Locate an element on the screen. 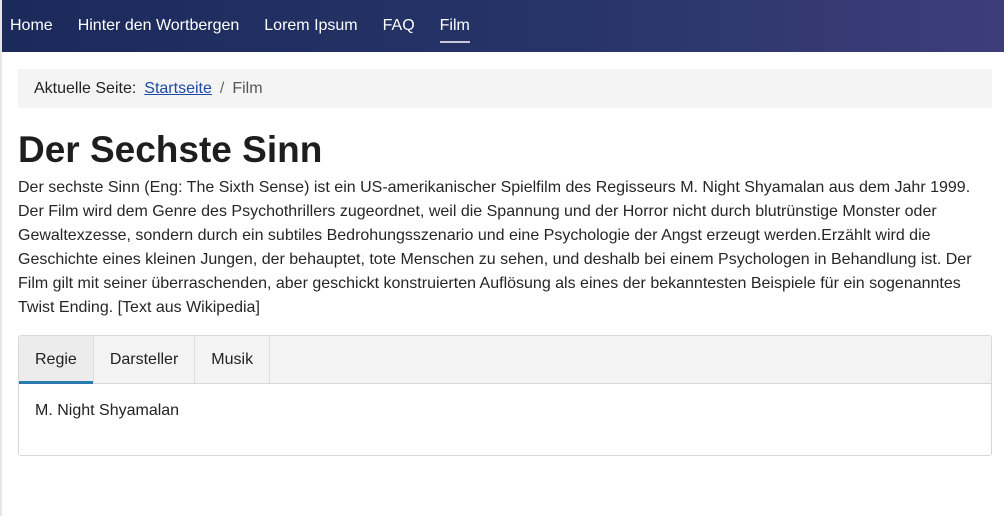  breadcrumb: Aktuelle Seite: Startseite / Film is located at coordinates (505, 88).